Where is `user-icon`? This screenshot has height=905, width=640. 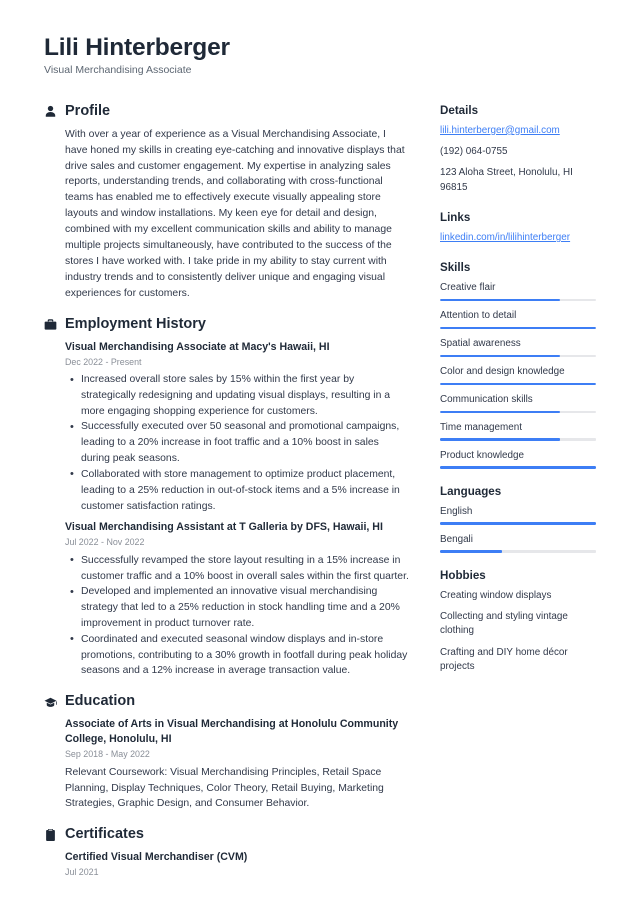
user-icon is located at coordinates (50, 111).